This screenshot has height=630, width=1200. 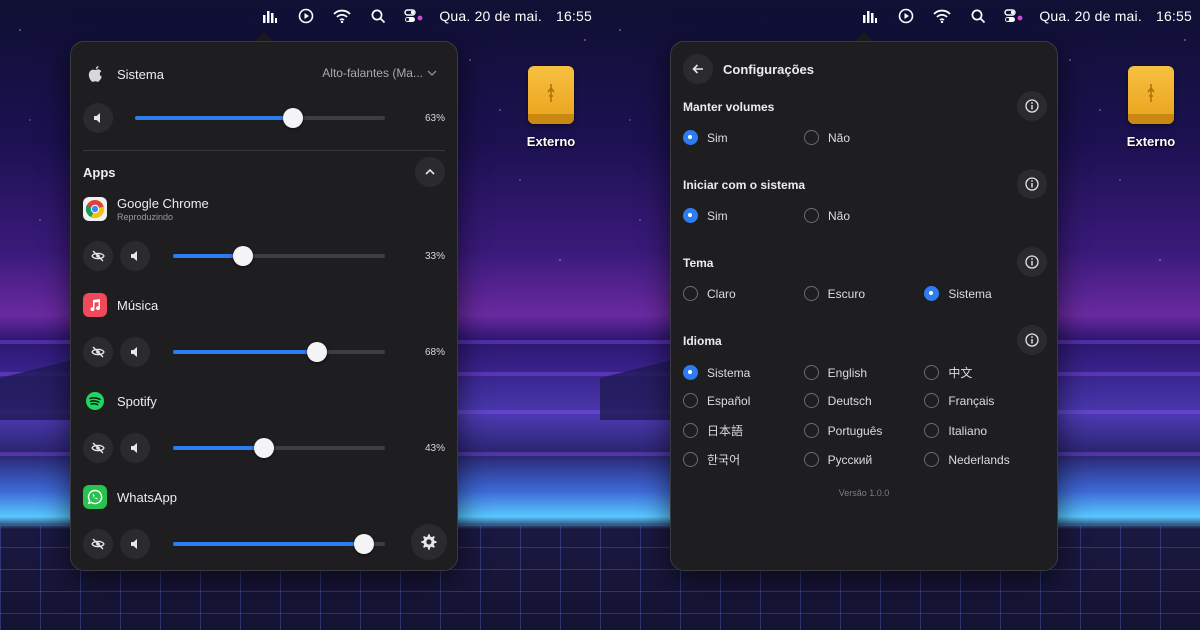 What do you see at coordinates (769, 69) in the screenshot?
I see `settings-title: Configurações` at bounding box center [769, 69].